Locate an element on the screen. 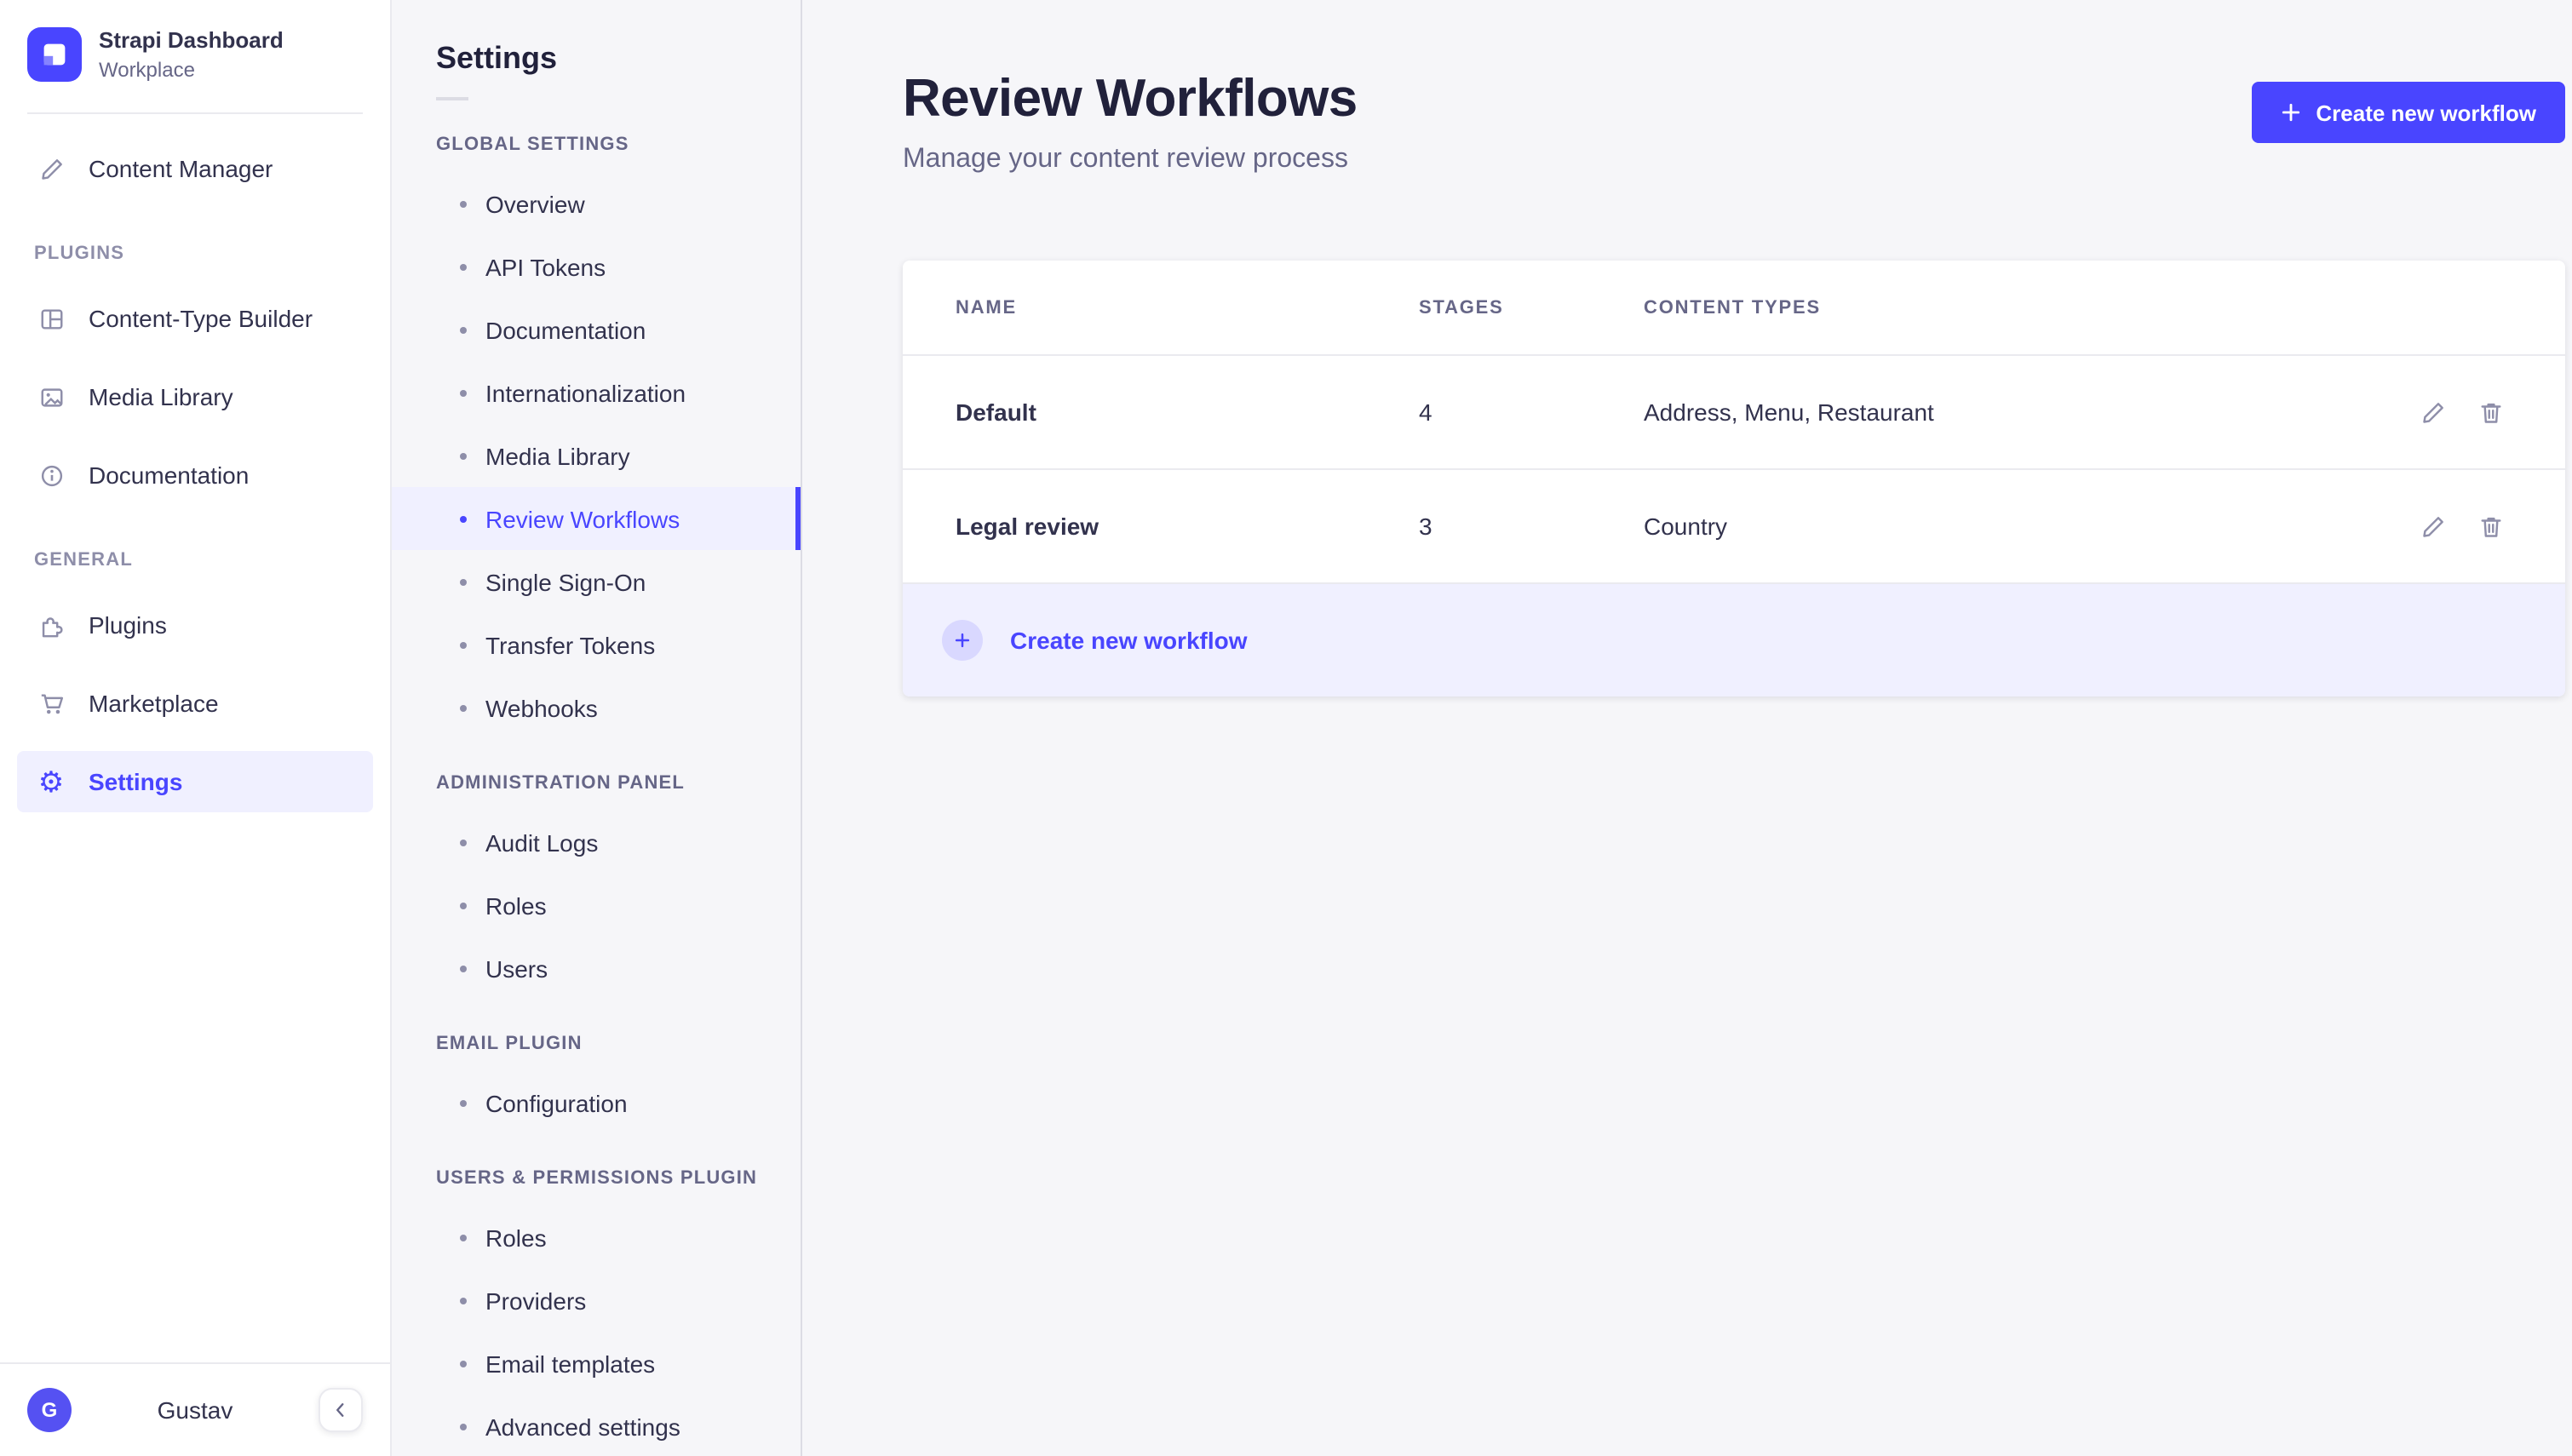  subnav-item-configuration: Configuration is located at coordinates (596, 1102).